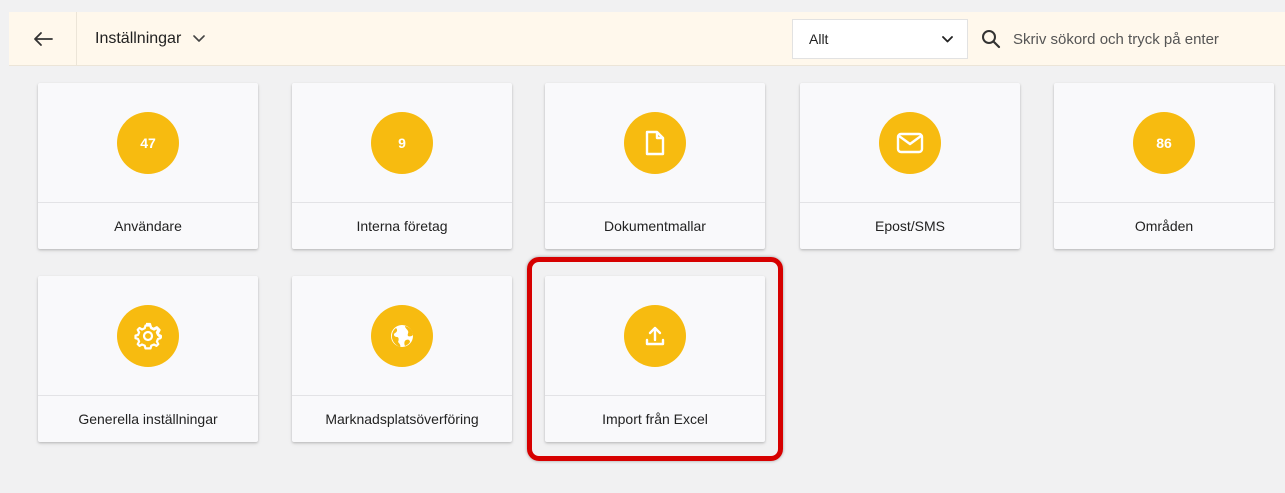 The image size is (1285, 493). What do you see at coordinates (655, 419) in the screenshot?
I see `tile-label: Import från Excel` at bounding box center [655, 419].